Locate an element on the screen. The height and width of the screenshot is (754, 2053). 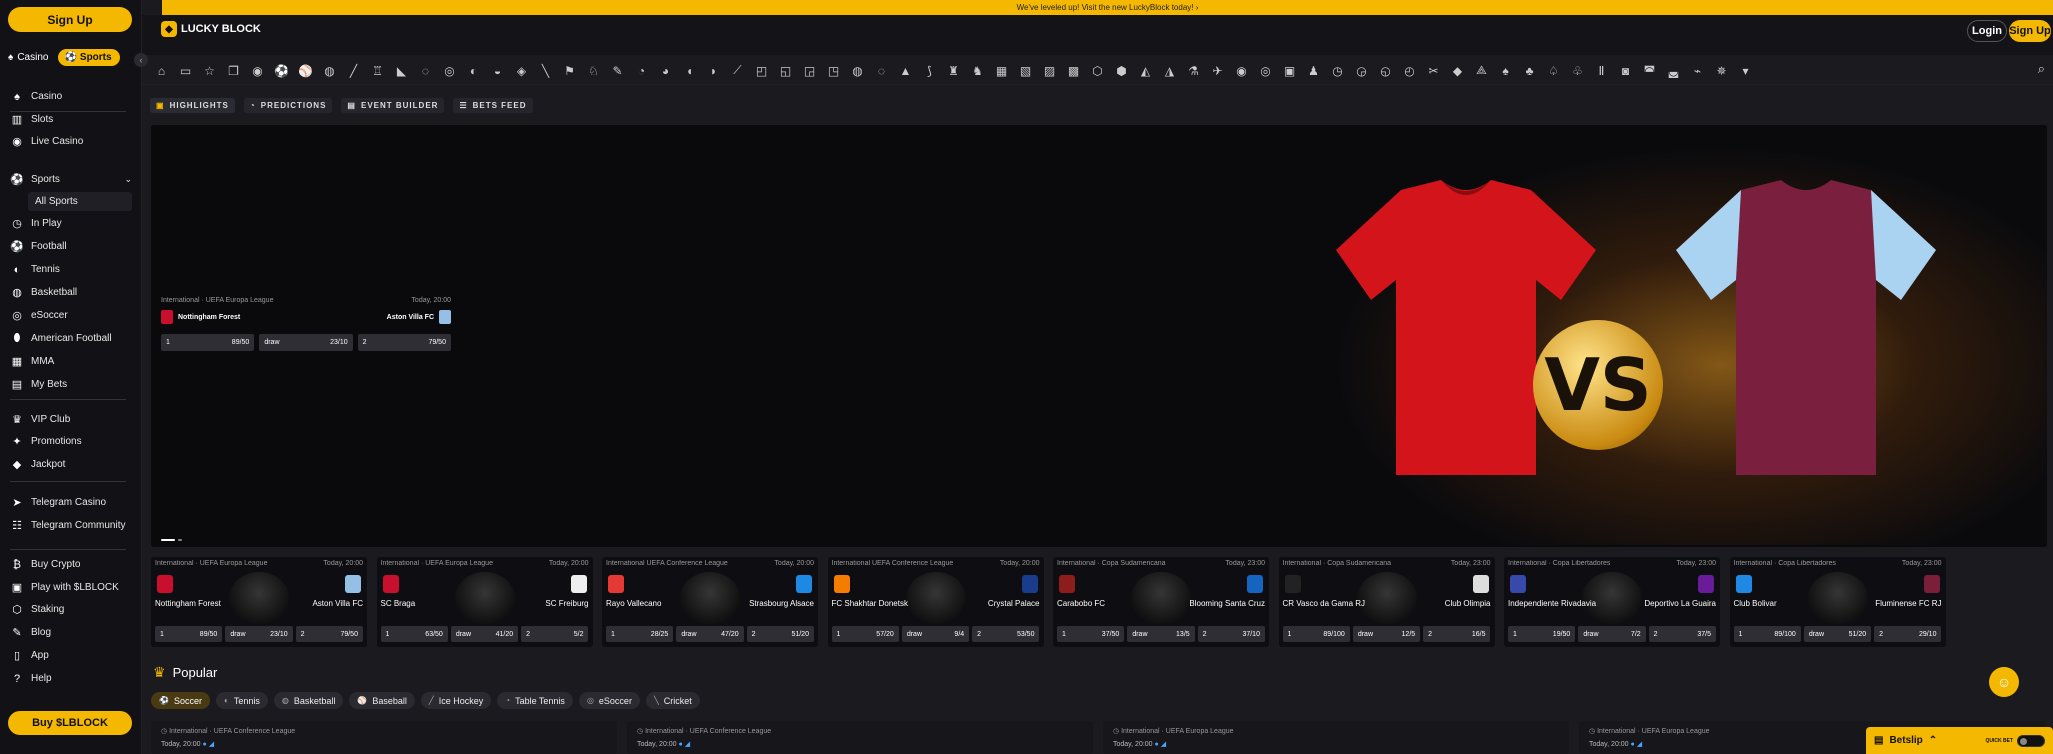
sport-filter-icon: ⚽ is located at coordinates (281, 70).